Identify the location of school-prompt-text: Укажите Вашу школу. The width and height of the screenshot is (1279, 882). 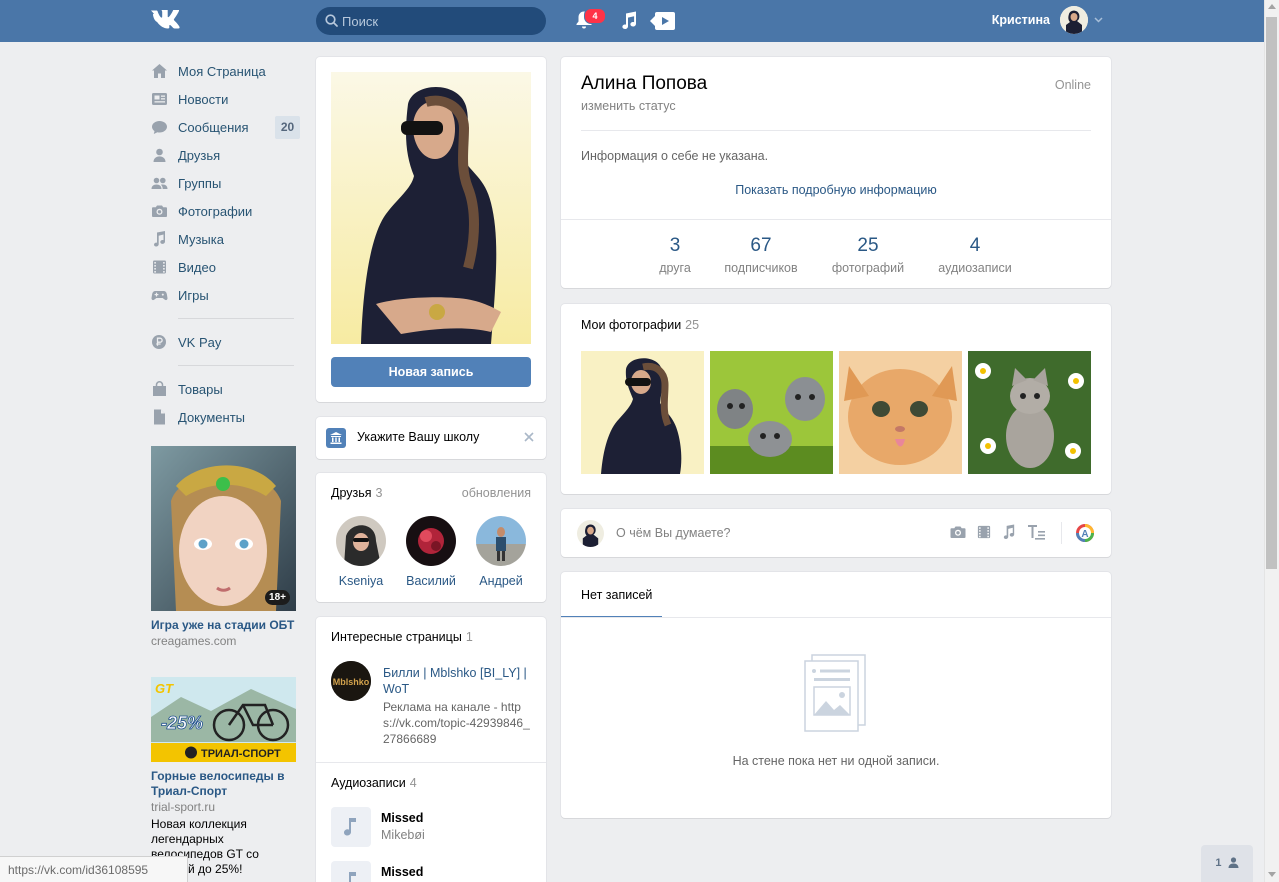
(418, 437).